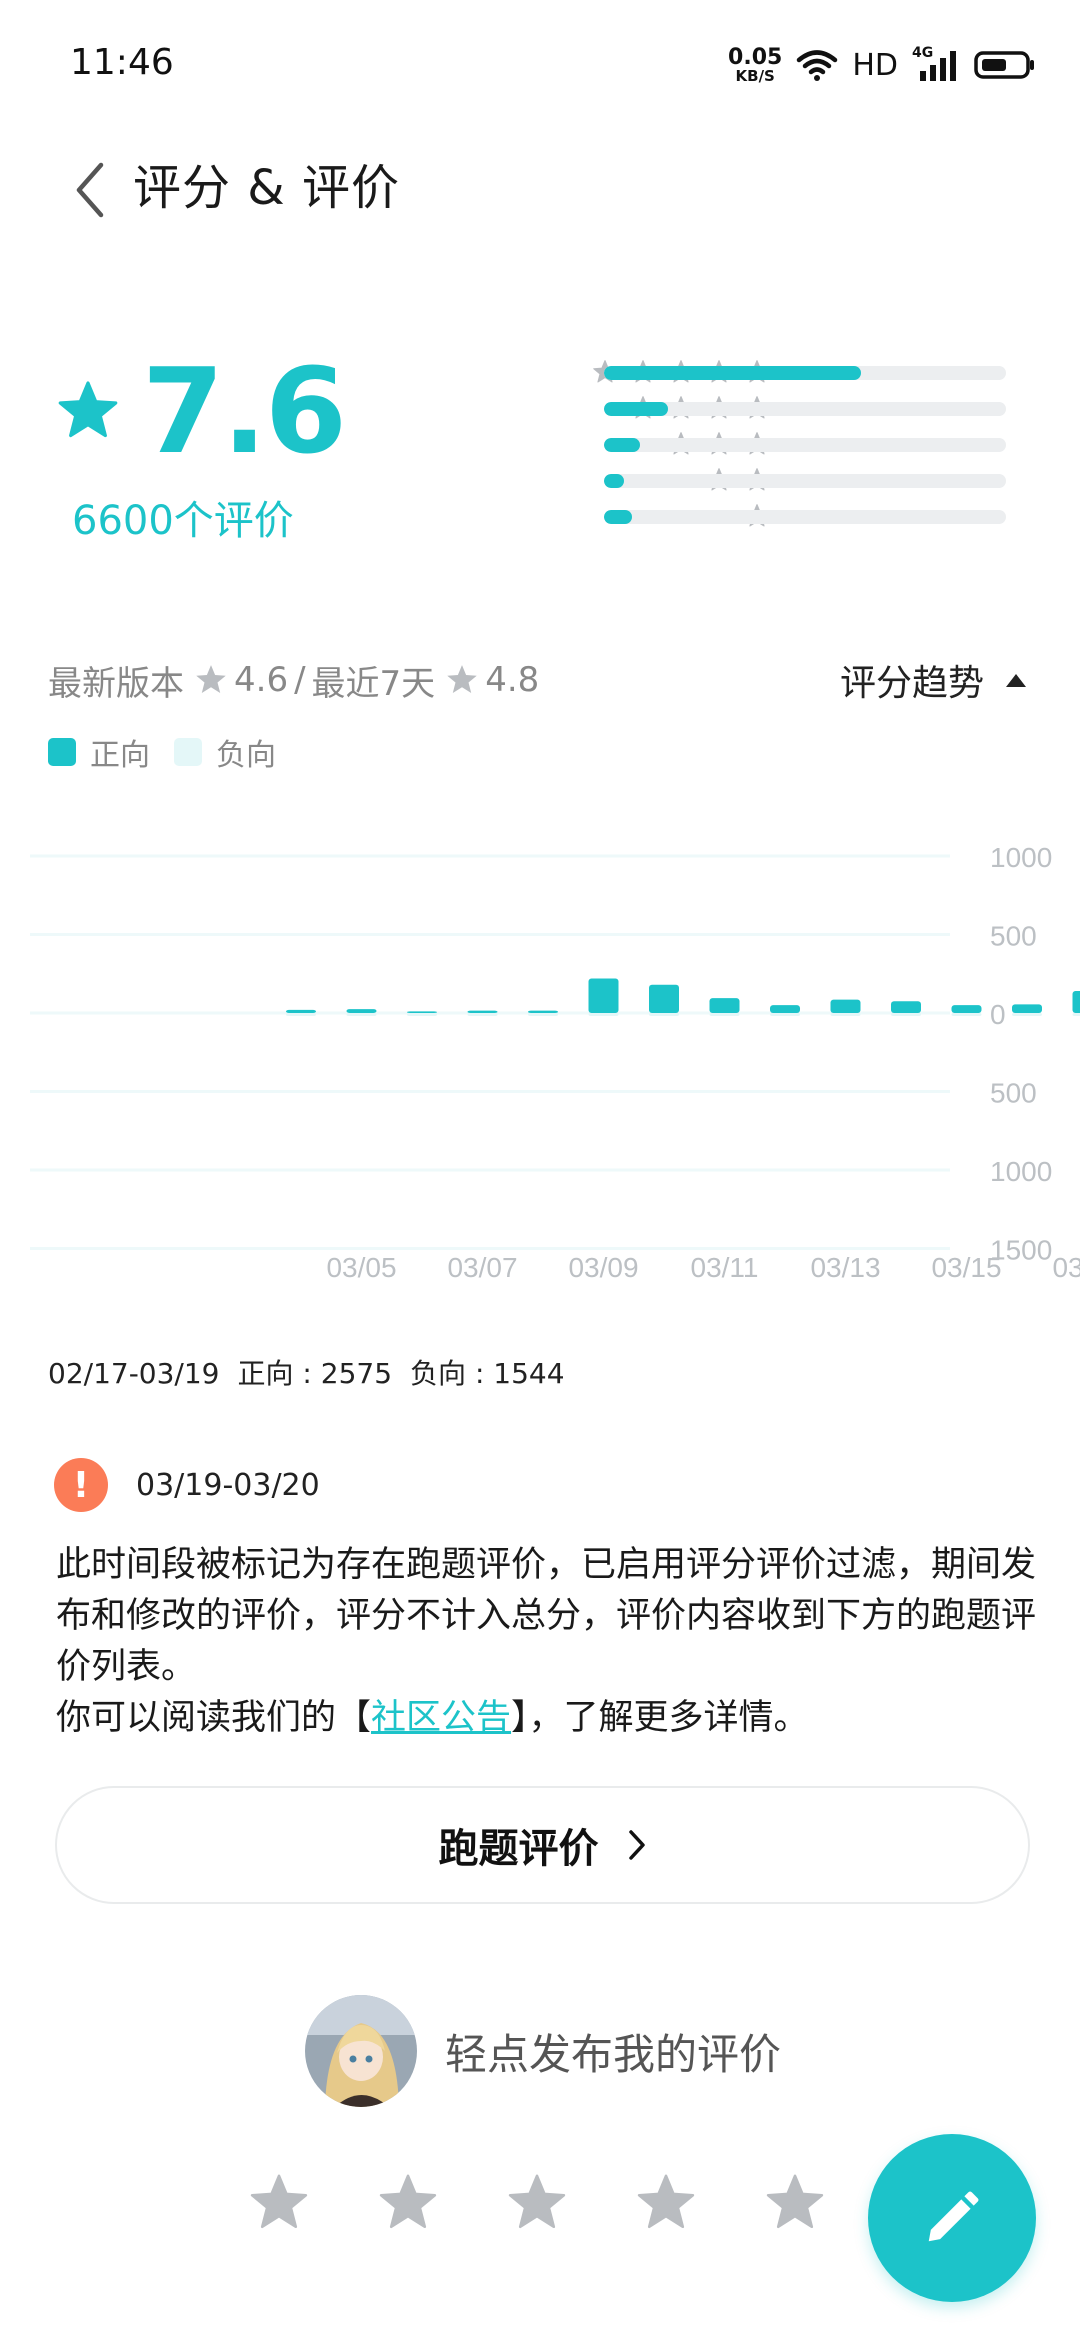  I want to click on version-scores: 最新版本 4.6 / 最近7天 4.8 评分趋势, so click(538, 680).